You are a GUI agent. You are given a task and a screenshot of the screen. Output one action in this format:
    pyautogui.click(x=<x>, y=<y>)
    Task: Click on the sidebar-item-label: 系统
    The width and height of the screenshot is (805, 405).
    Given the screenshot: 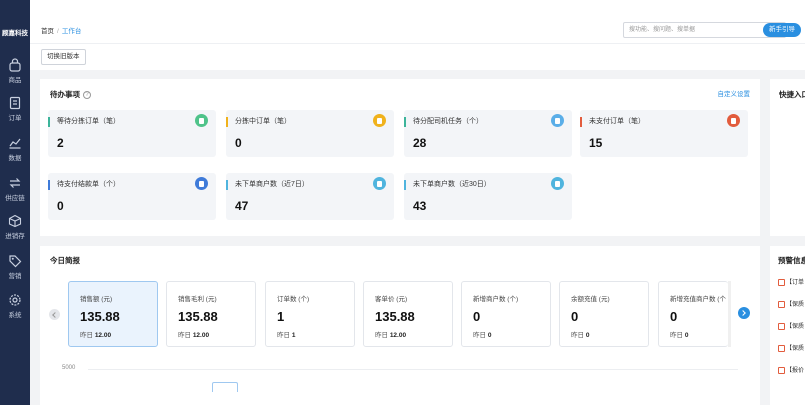 What is the action you would take?
    pyautogui.click(x=15, y=315)
    